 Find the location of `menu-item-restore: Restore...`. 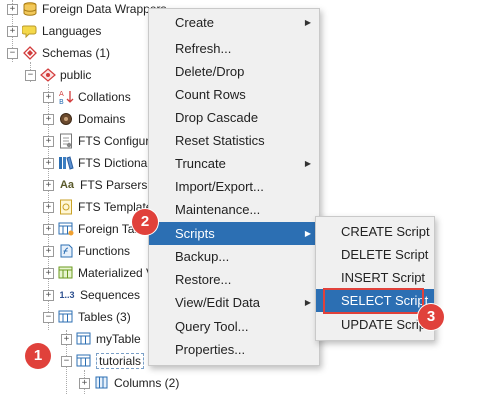

menu-item-restore: Restore... is located at coordinates (234, 279).